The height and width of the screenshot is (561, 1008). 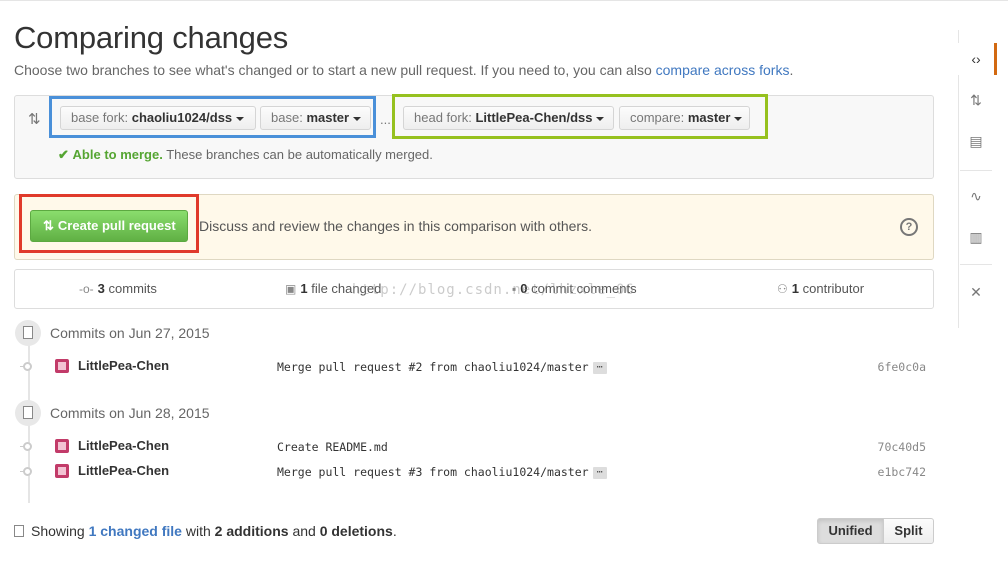 What do you see at coordinates (130, 413) in the screenshot?
I see `commit-group-date: Commits on Jun 28, 2015` at bounding box center [130, 413].